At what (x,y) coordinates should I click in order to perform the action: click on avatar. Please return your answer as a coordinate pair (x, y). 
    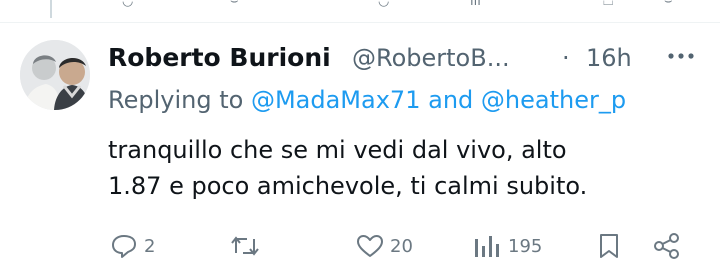
    Looking at the image, I should click on (55, 75).